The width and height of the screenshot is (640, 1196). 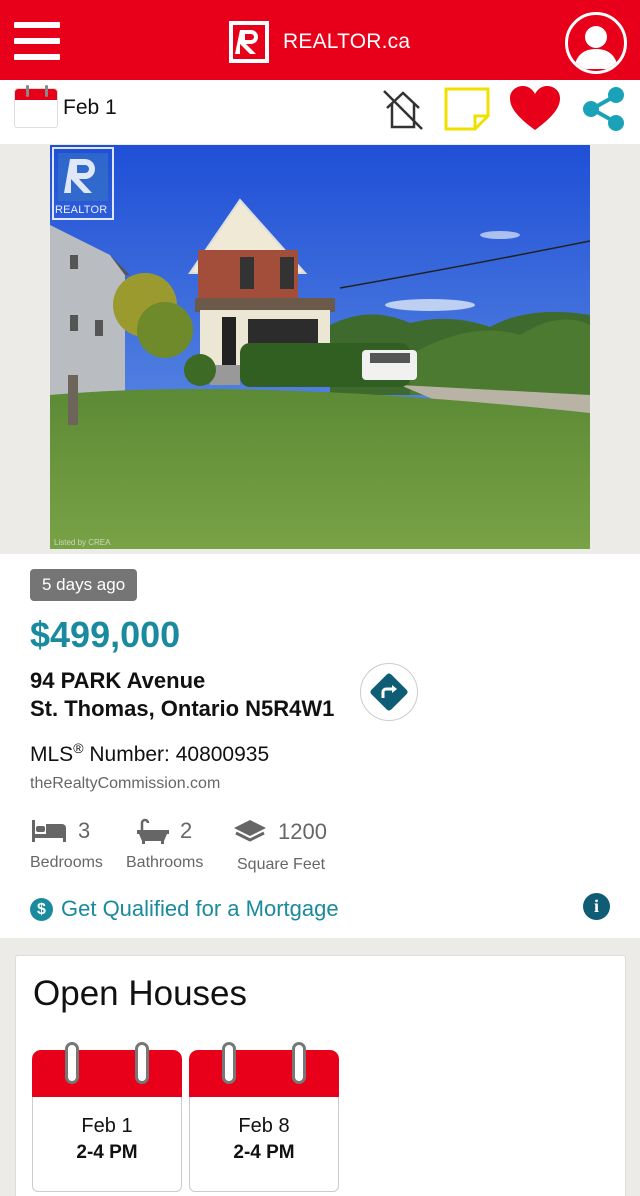 What do you see at coordinates (596, 43) in the screenshot?
I see `user-account-icon` at bounding box center [596, 43].